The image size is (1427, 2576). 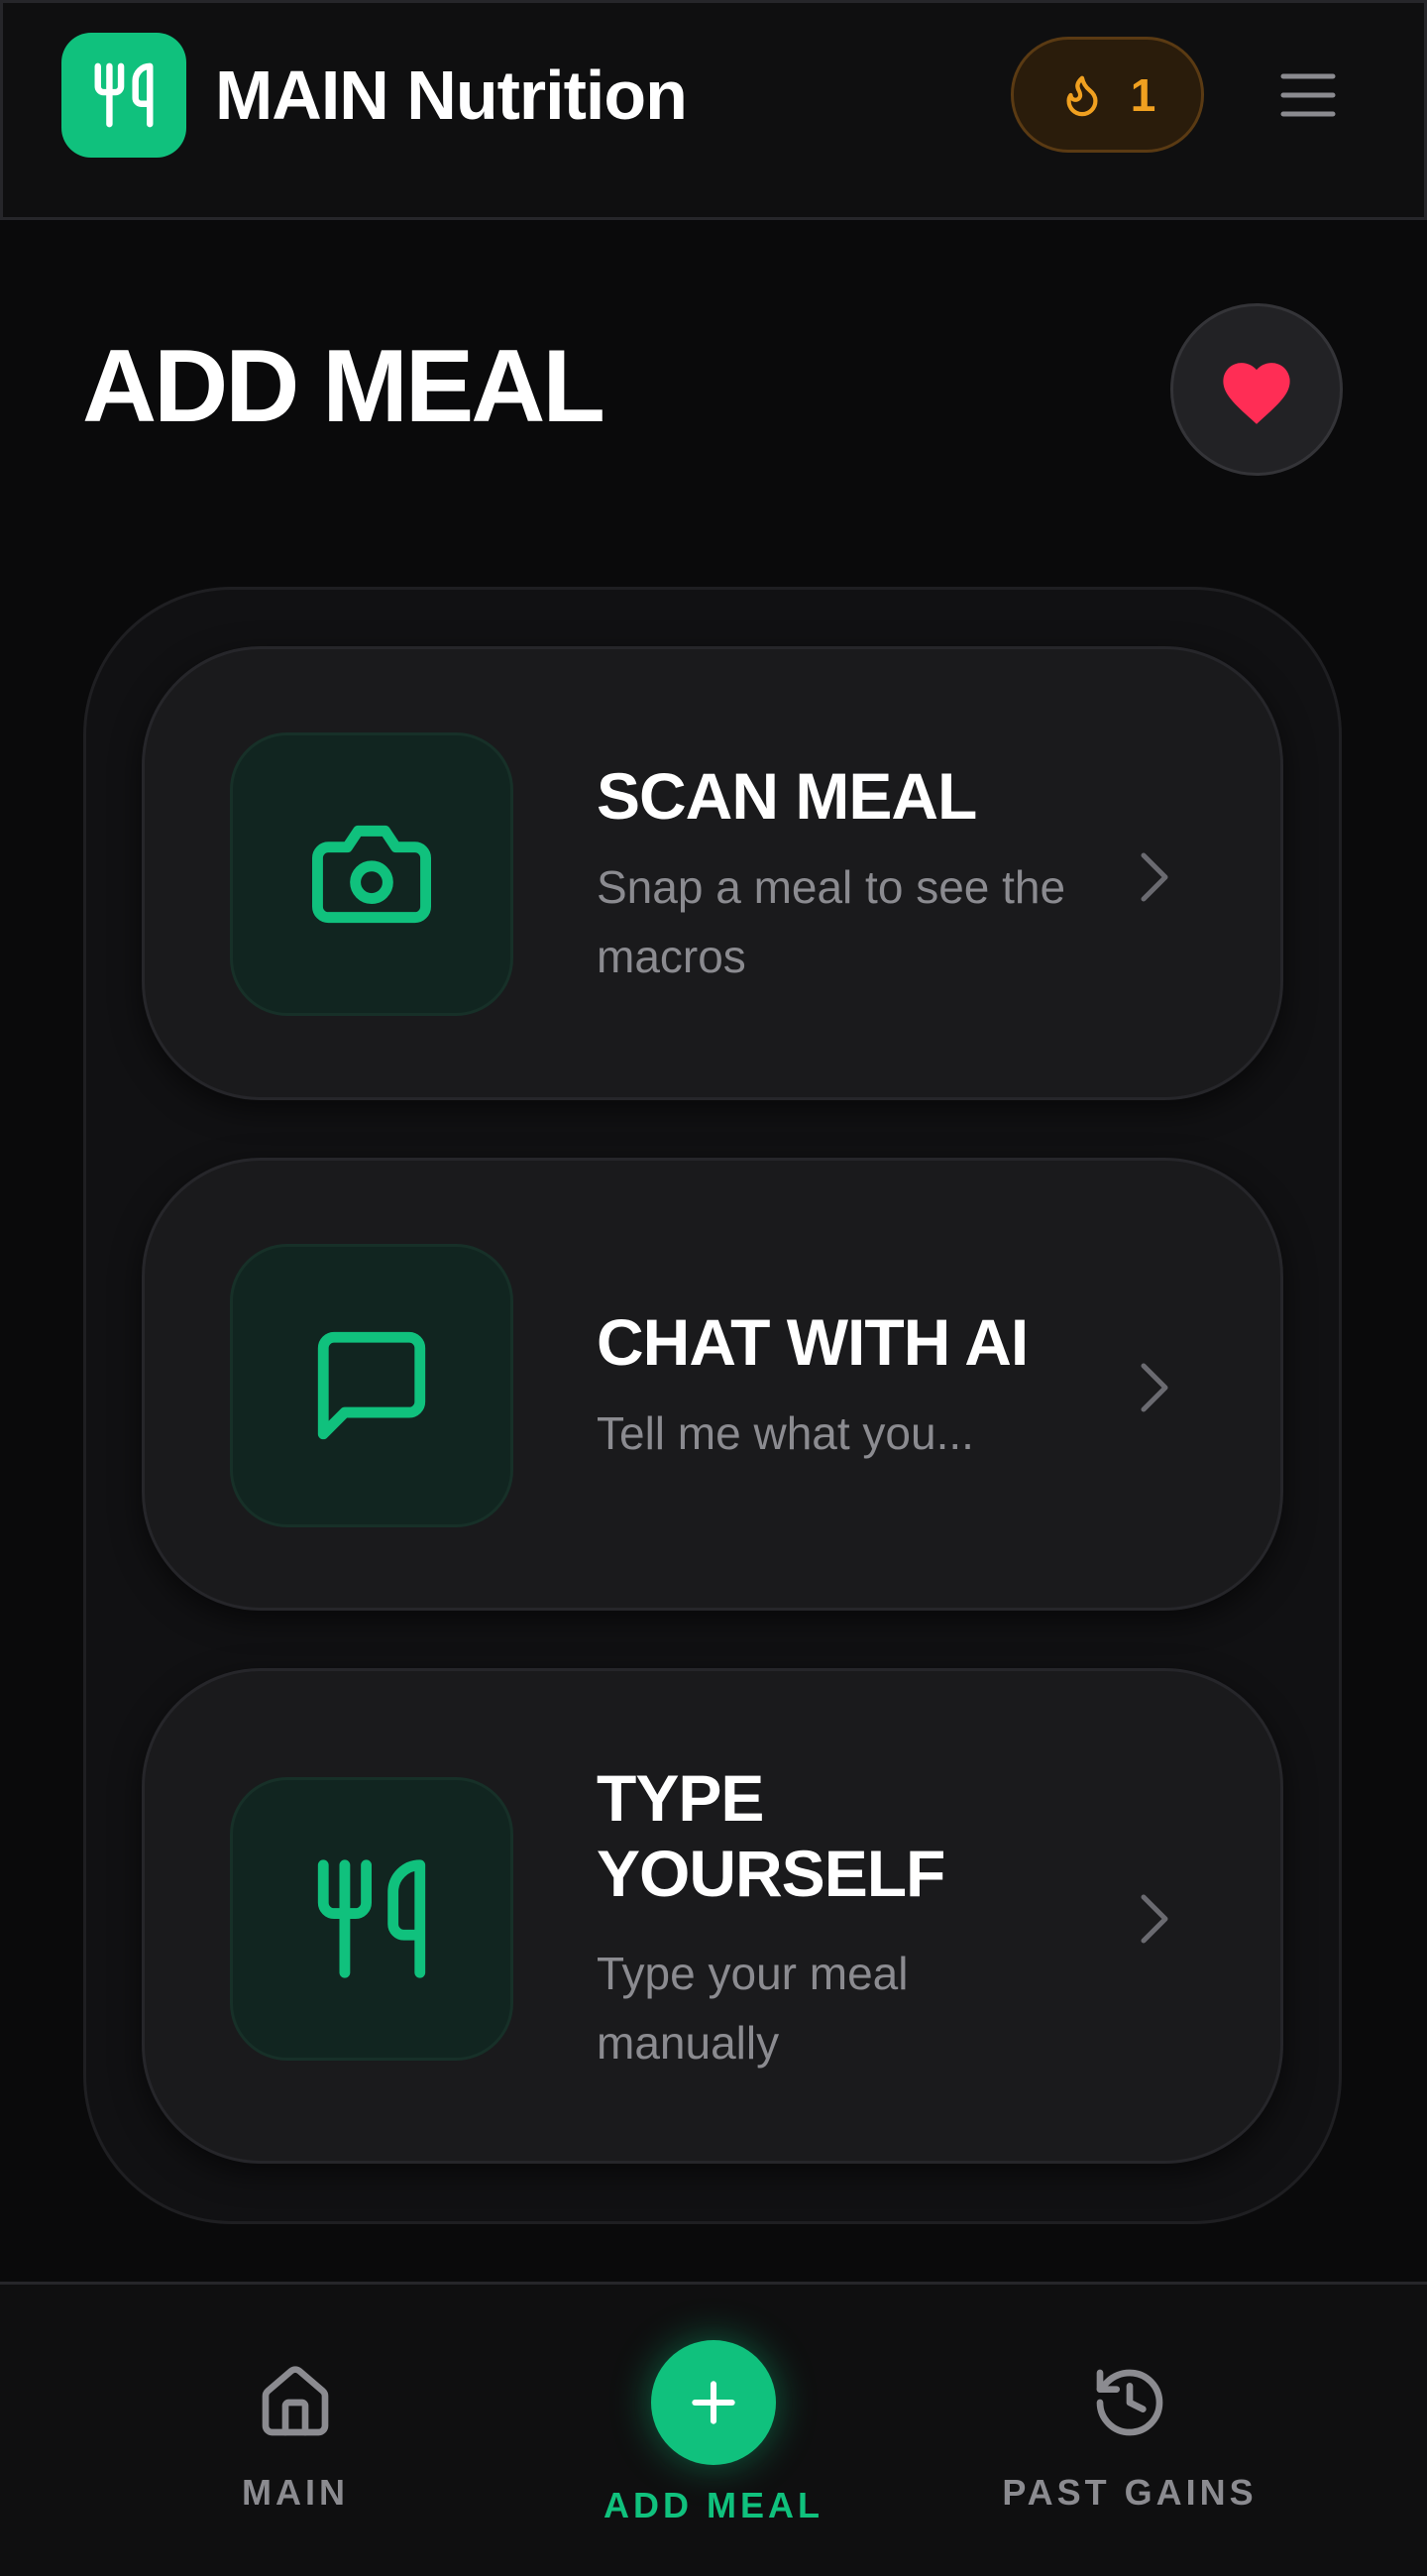 I want to click on option-description: Snap a meal to see the macros, so click(x=831, y=921).